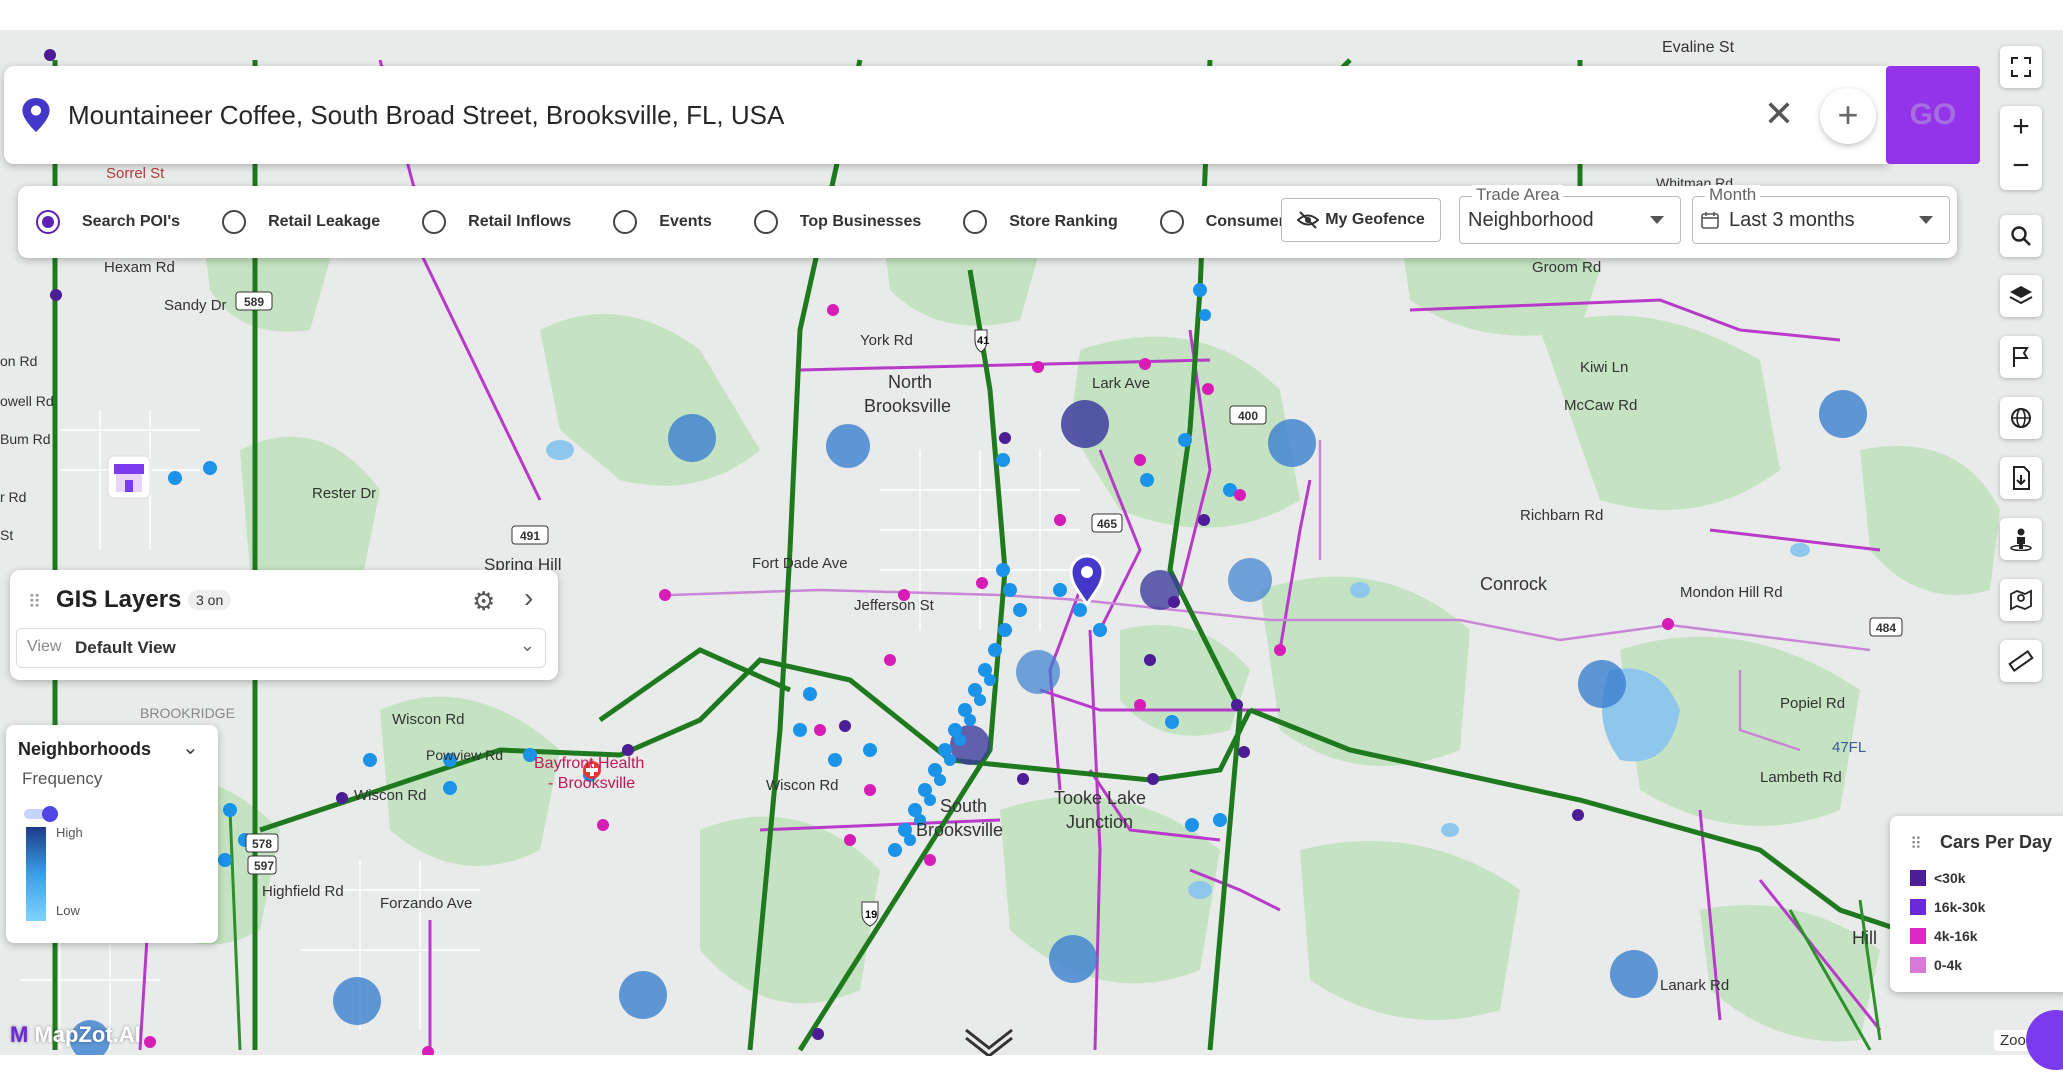 The height and width of the screenshot is (1088, 2063). I want to click on my-geofence-button: My Geofence, so click(1361, 220).